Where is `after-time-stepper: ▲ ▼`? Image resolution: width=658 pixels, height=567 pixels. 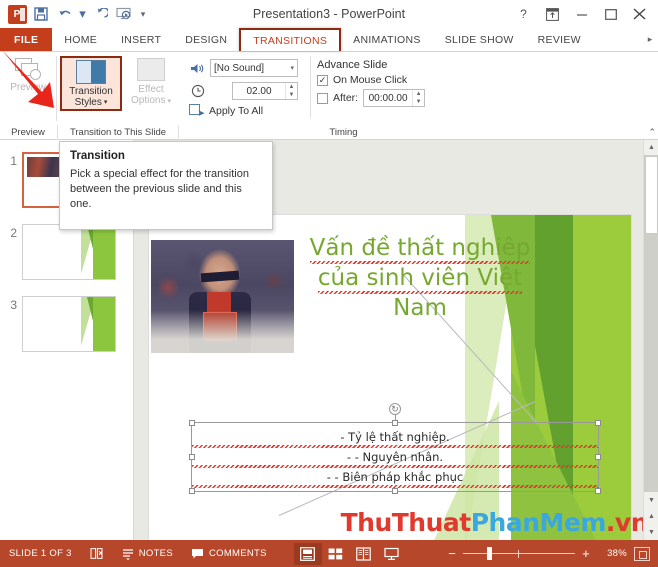
after-time-stepper: ▲ ▼ is located at coordinates (418, 98).